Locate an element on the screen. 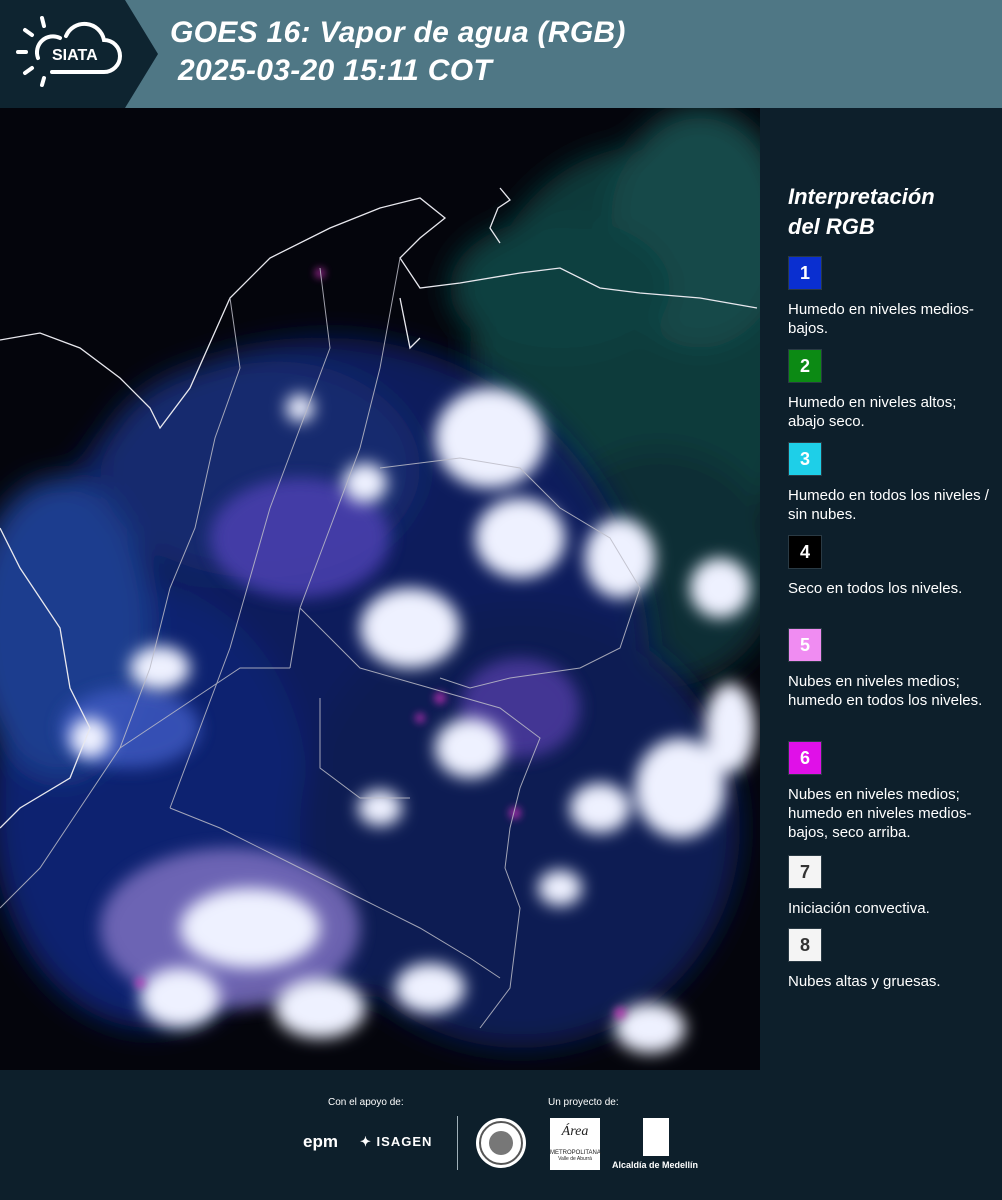 The width and height of the screenshot is (1002, 1200). siata-logo-text: SIATA is located at coordinates (75, 55).